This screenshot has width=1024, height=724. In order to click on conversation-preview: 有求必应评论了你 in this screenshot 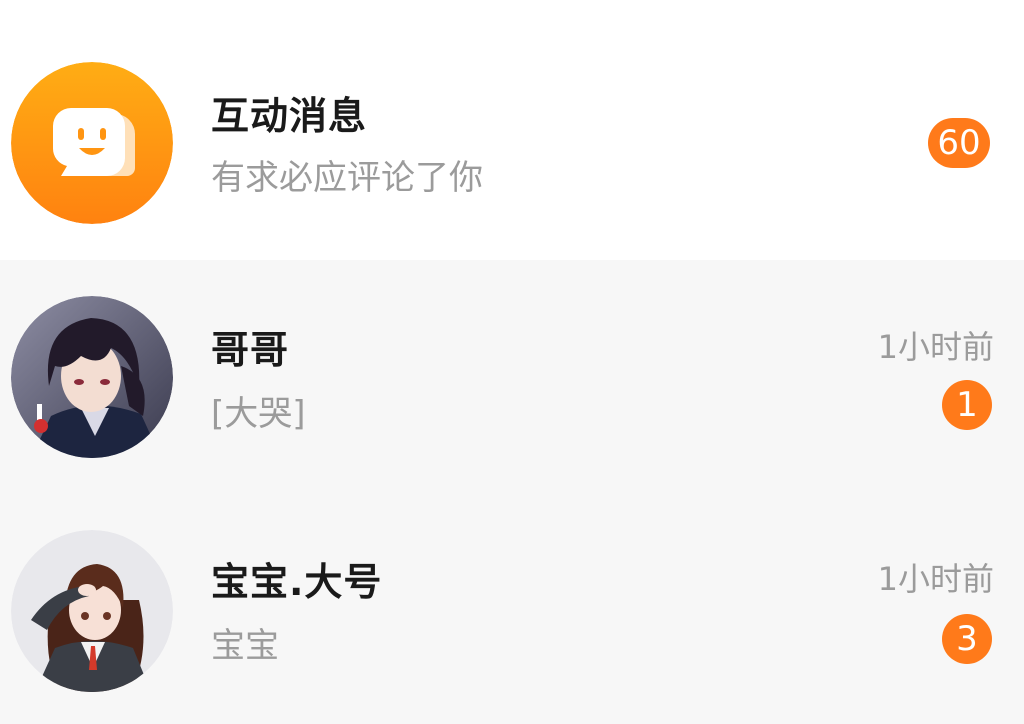, I will do `click(347, 178)`.